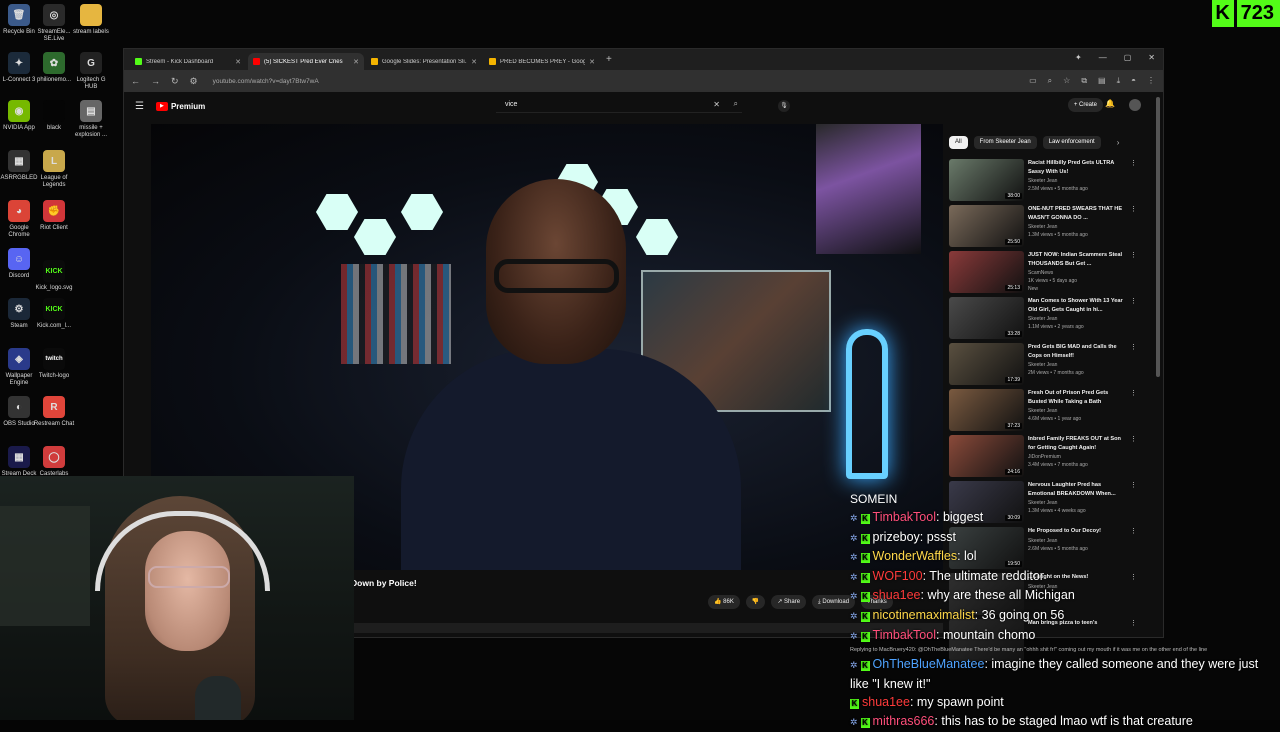 The height and width of the screenshot is (732, 1280). I want to click on video-thumbnail: 25:13, so click(986, 272).